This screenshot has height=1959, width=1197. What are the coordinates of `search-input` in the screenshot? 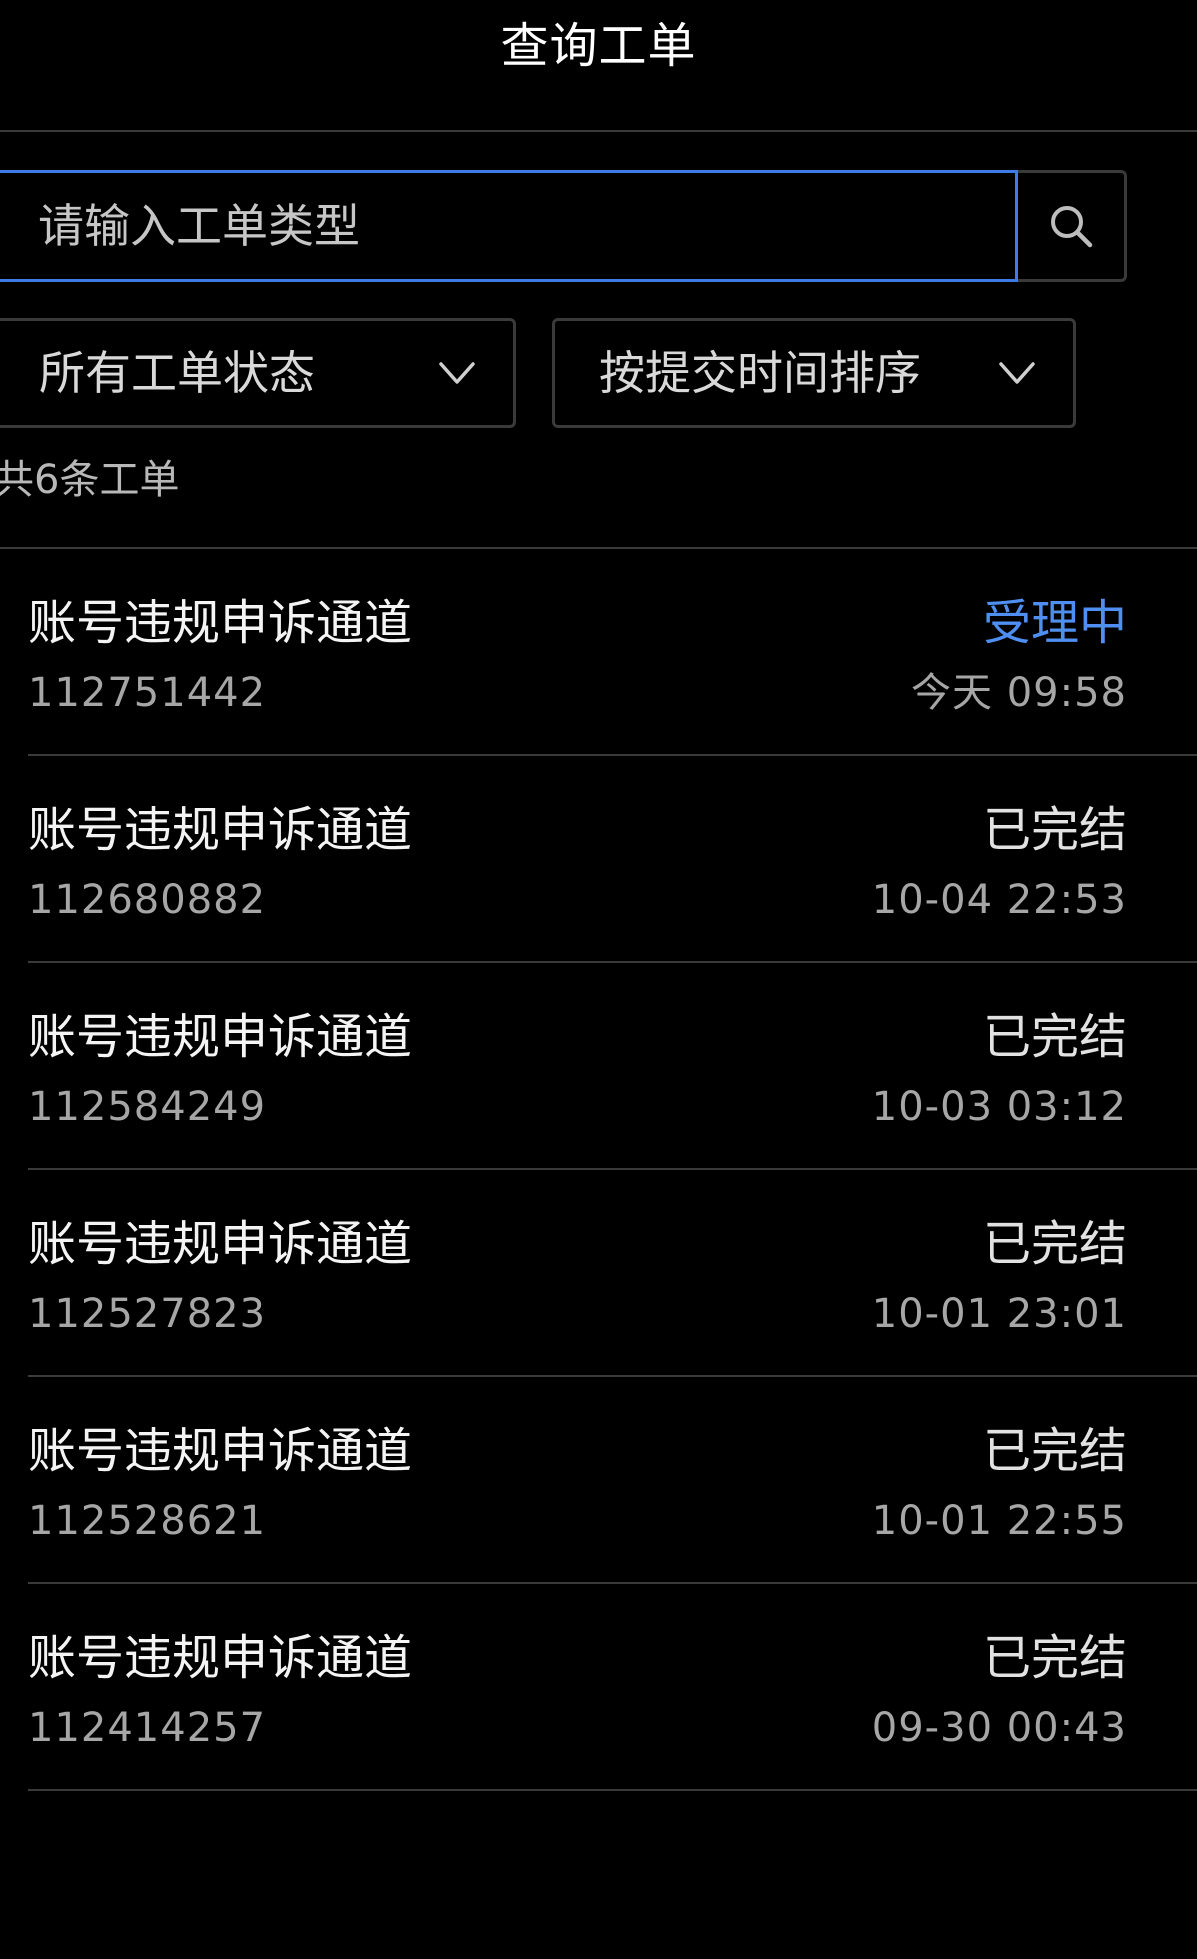 It's located at (509, 226).